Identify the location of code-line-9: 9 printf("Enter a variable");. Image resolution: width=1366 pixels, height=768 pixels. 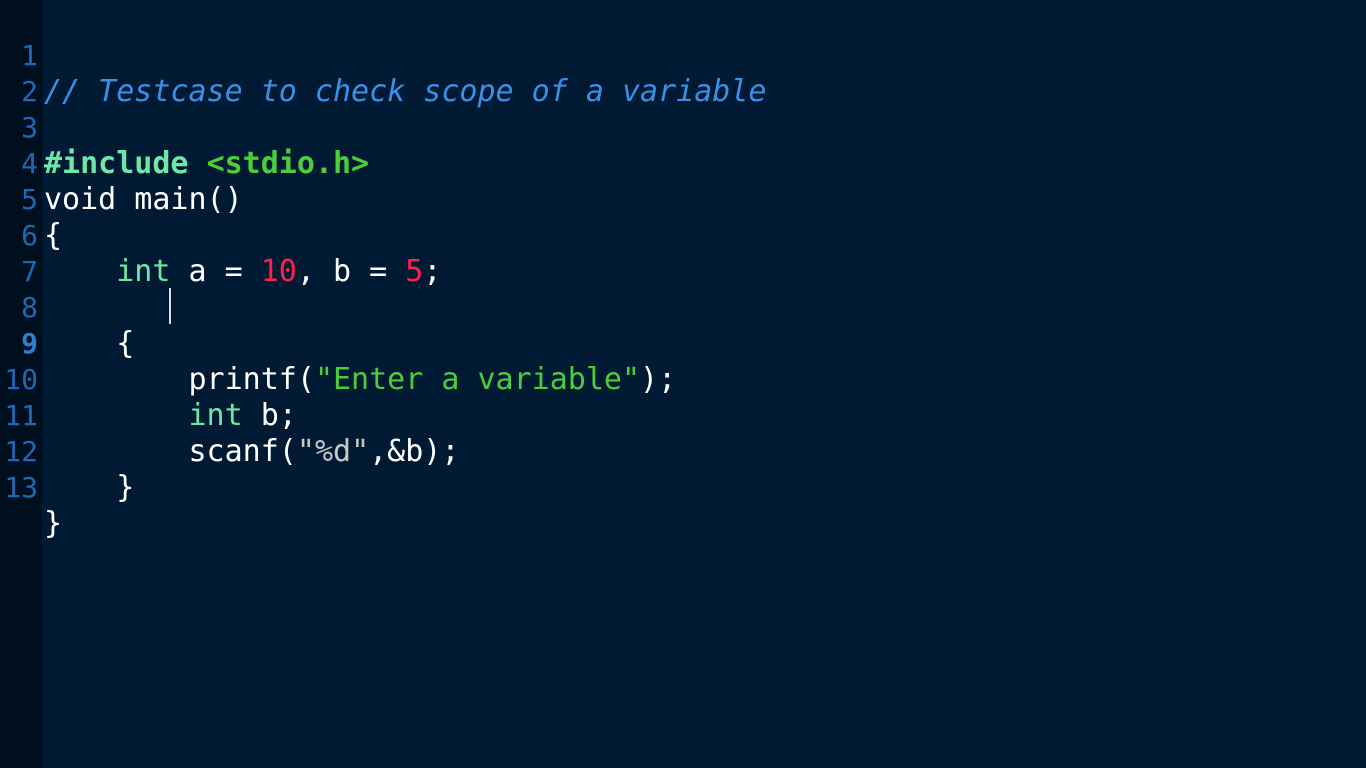
(683, 343).